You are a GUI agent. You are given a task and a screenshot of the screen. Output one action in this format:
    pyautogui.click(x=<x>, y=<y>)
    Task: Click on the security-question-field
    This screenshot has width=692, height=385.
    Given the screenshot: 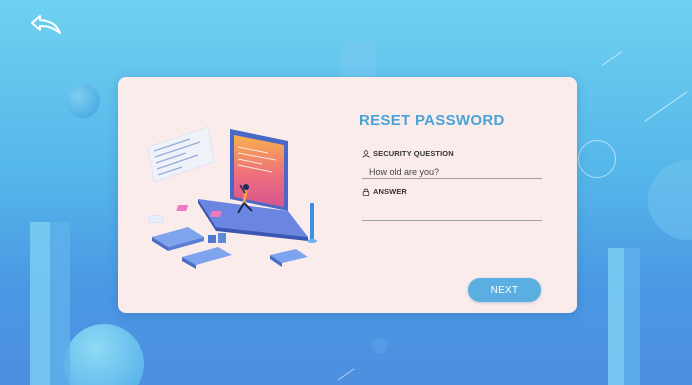 What is the action you would take?
    pyautogui.click(x=452, y=172)
    